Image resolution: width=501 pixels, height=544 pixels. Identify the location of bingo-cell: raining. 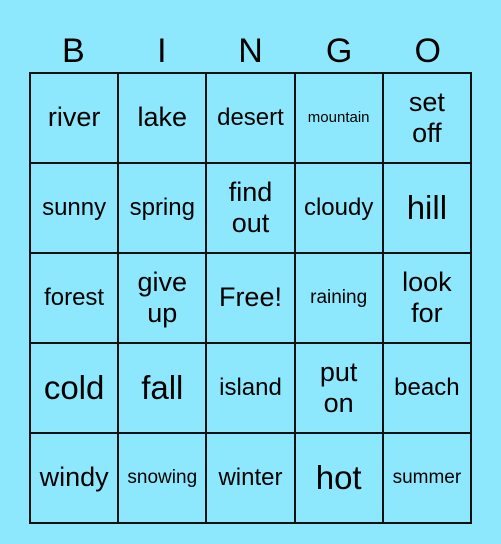
(338, 298).